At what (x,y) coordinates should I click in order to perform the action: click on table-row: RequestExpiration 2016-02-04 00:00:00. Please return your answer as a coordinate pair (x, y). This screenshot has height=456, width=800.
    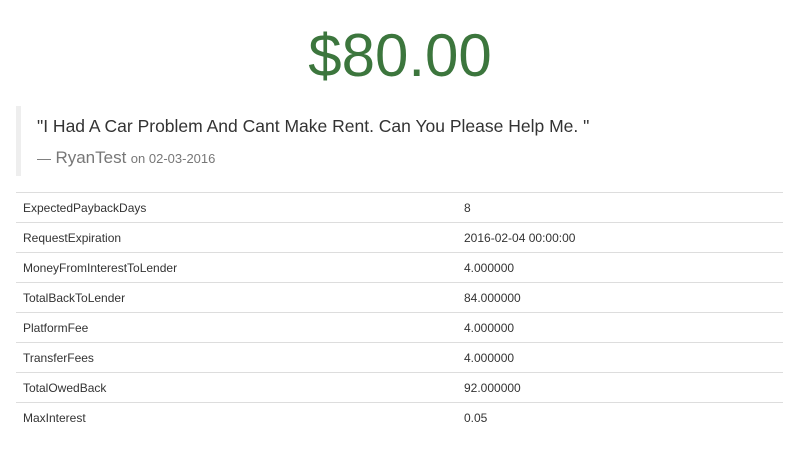
    Looking at the image, I should click on (399, 237).